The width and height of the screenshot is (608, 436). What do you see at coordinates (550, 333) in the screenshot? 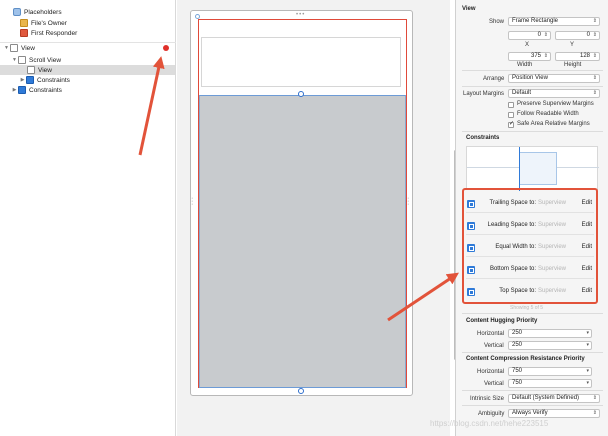
I see `hug-horizontal-field: 250 ▾` at bounding box center [550, 333].